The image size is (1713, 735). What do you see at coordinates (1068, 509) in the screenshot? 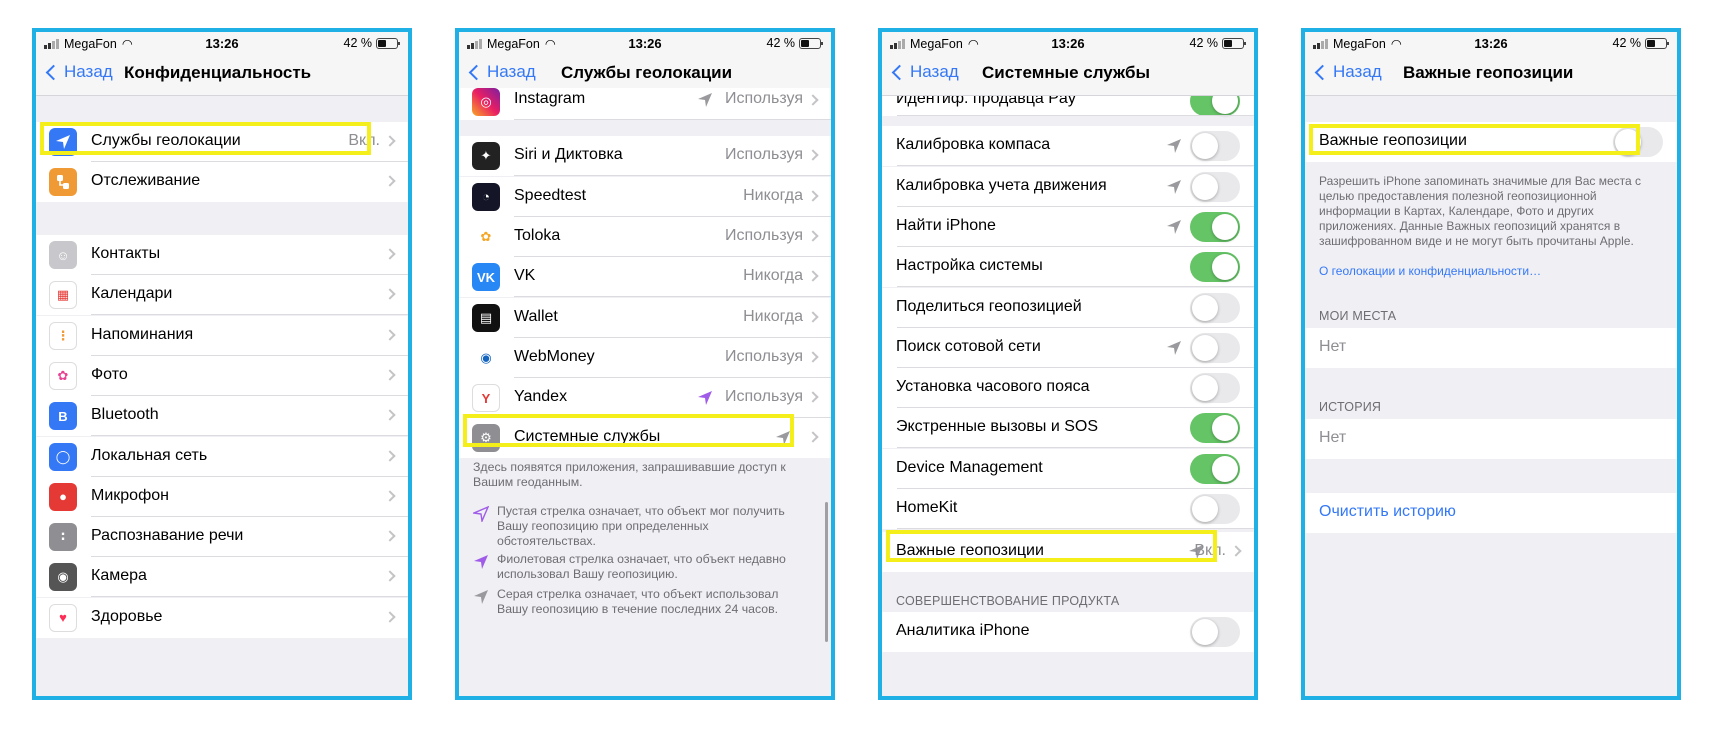
I see `system-service-row: HomeKit` at bounding box center [1068, 509].